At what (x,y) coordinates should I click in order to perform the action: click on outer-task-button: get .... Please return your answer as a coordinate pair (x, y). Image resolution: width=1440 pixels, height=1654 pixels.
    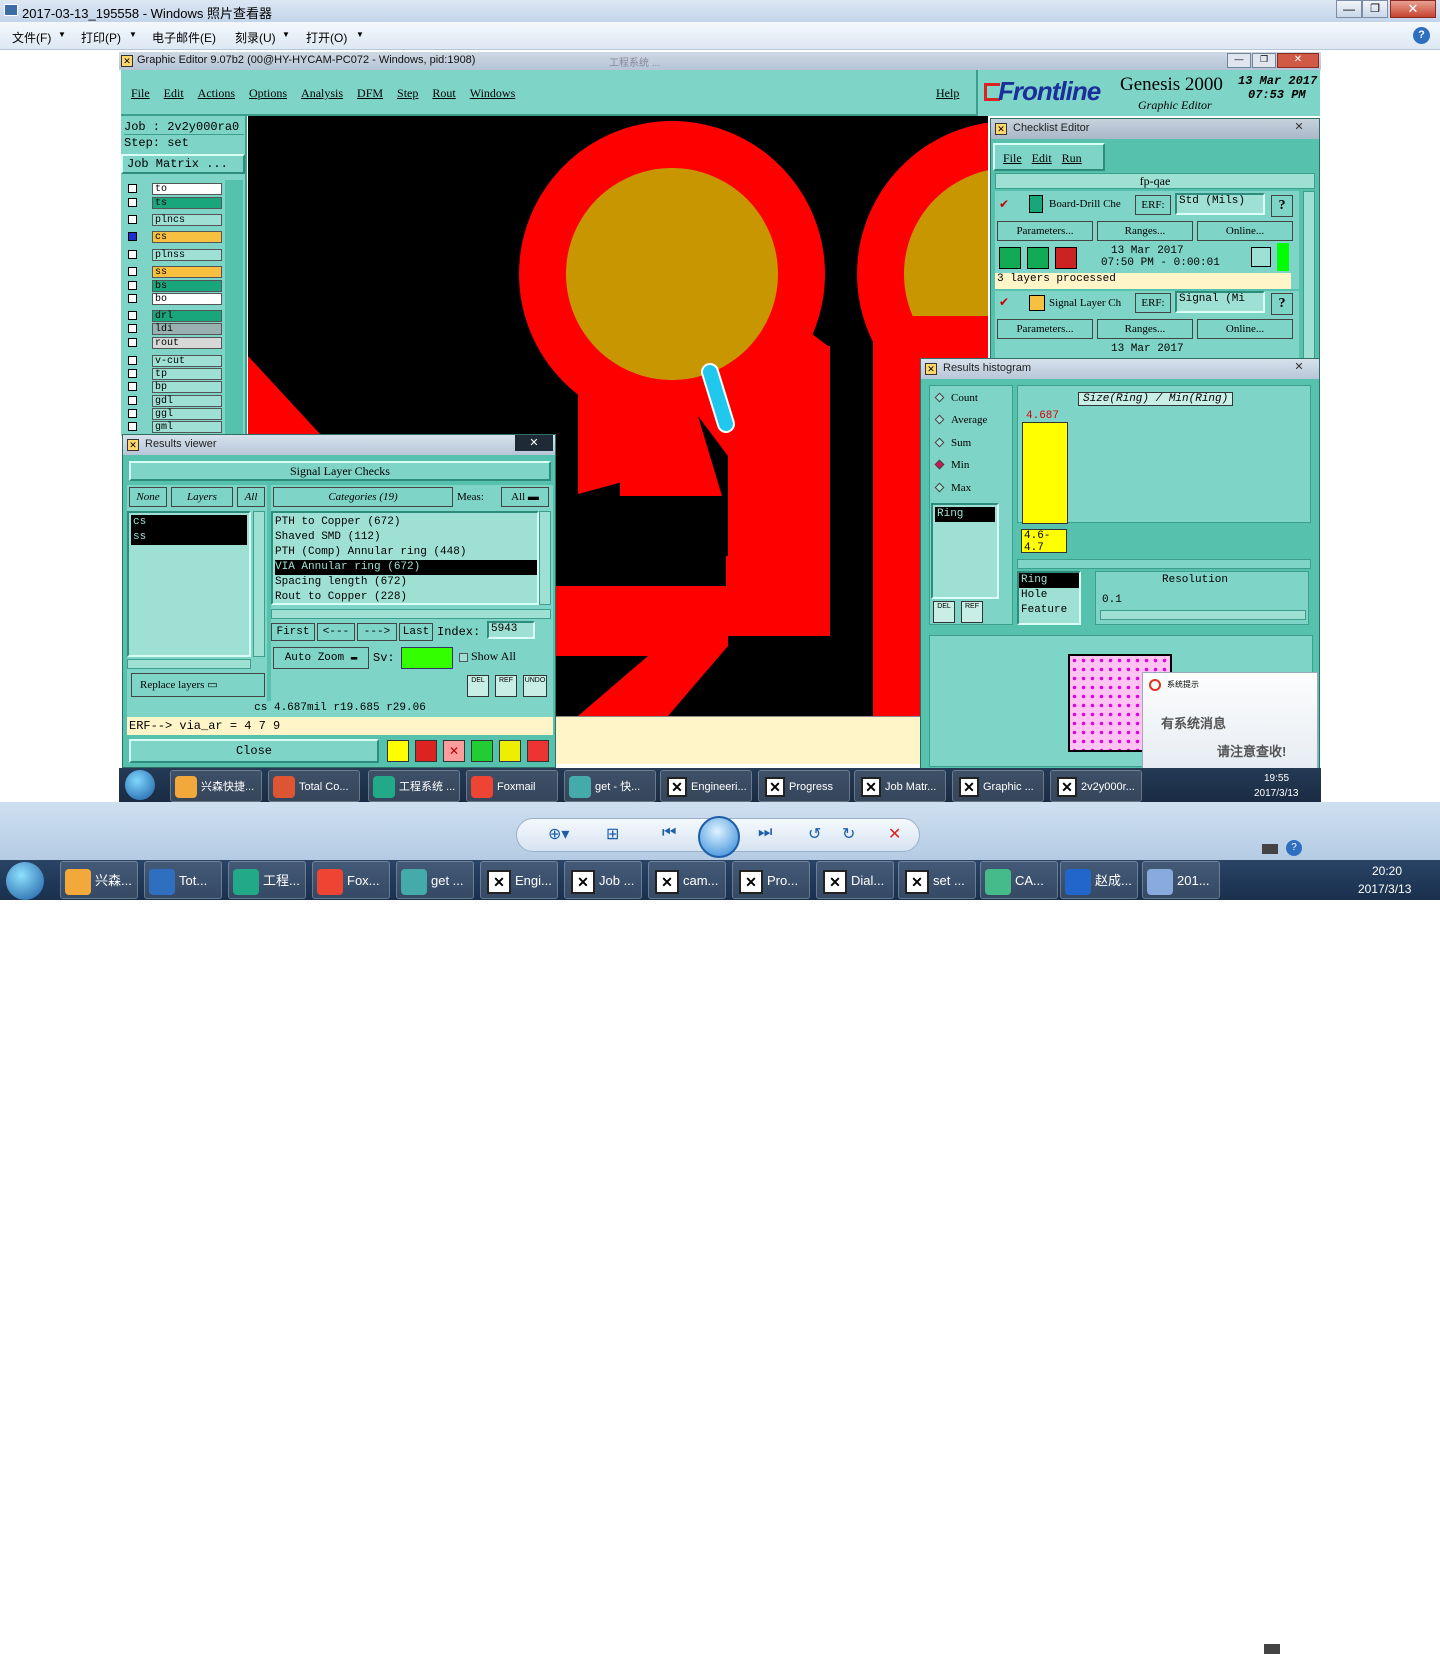
    Looking at the image, I should click on (435, 880).